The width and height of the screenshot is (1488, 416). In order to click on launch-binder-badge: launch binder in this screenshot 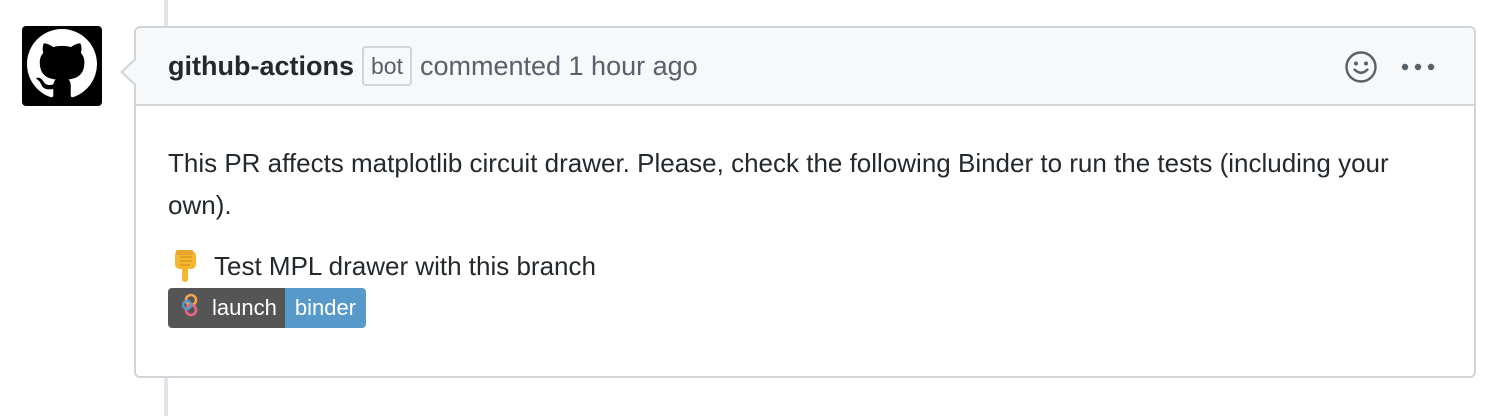, I will do `click(267, 308)`.